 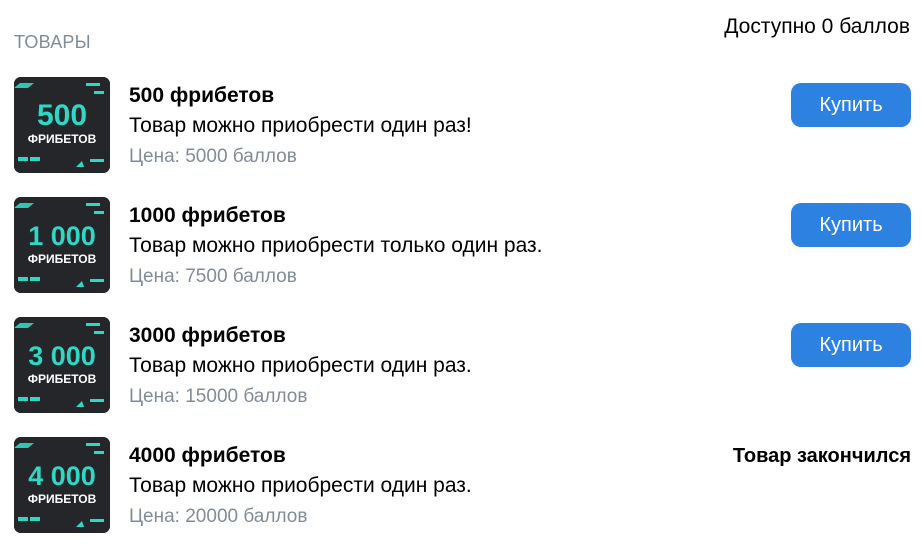 I want to click on sold-out-label: Товар закончился, so click(x=821, y=456).